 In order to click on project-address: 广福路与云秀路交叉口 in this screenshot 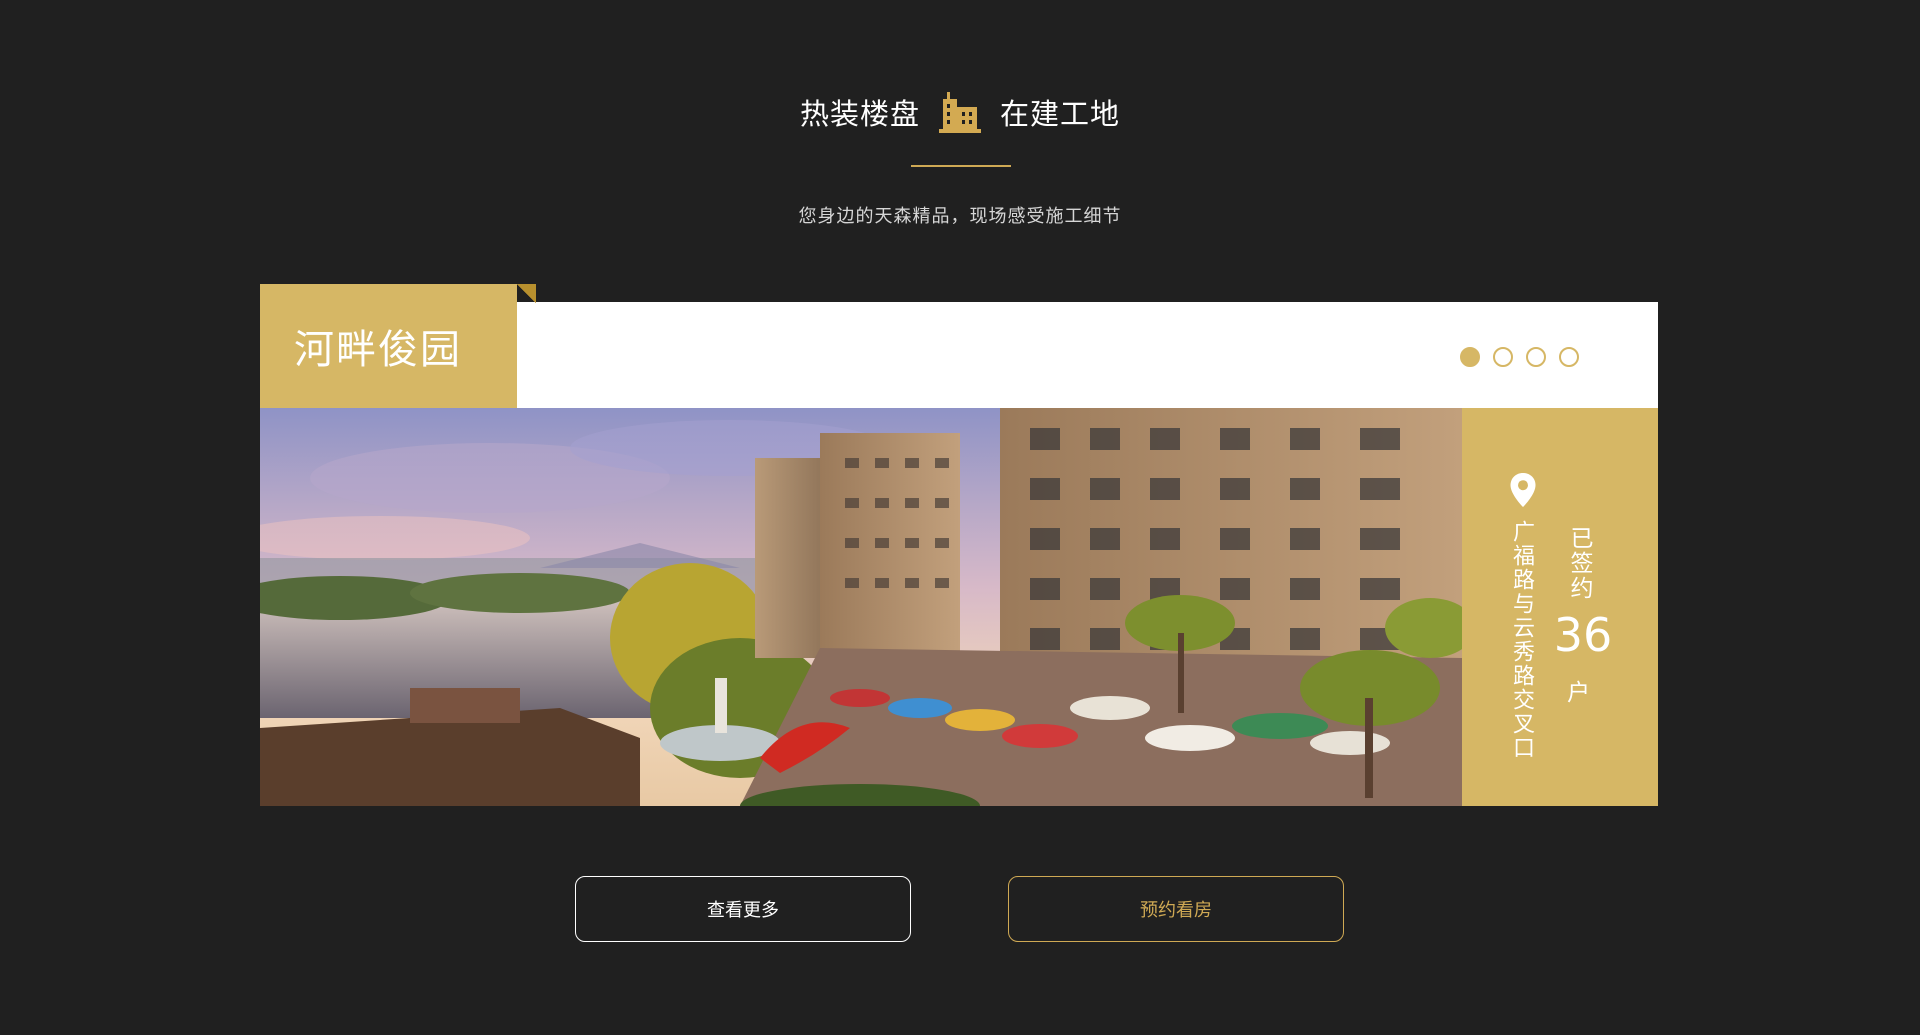, I will do `click(1521, 640)`.